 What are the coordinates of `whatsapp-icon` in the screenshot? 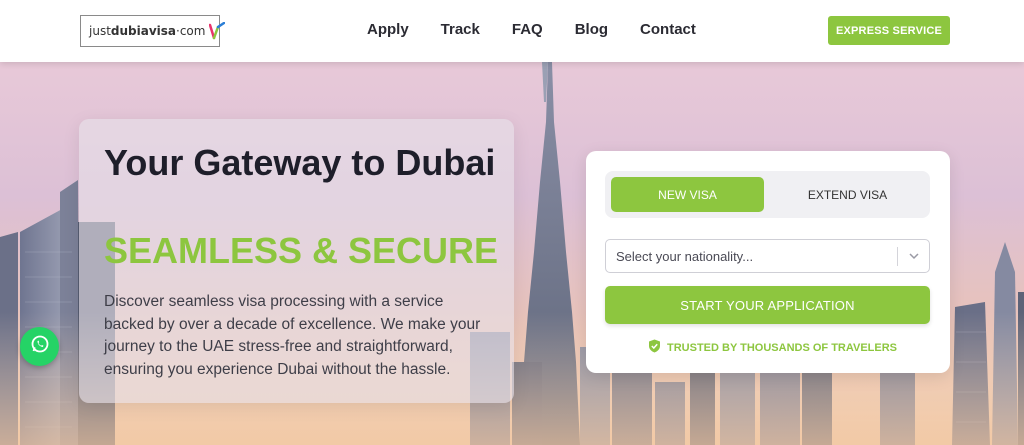 It's located at (40, 346).